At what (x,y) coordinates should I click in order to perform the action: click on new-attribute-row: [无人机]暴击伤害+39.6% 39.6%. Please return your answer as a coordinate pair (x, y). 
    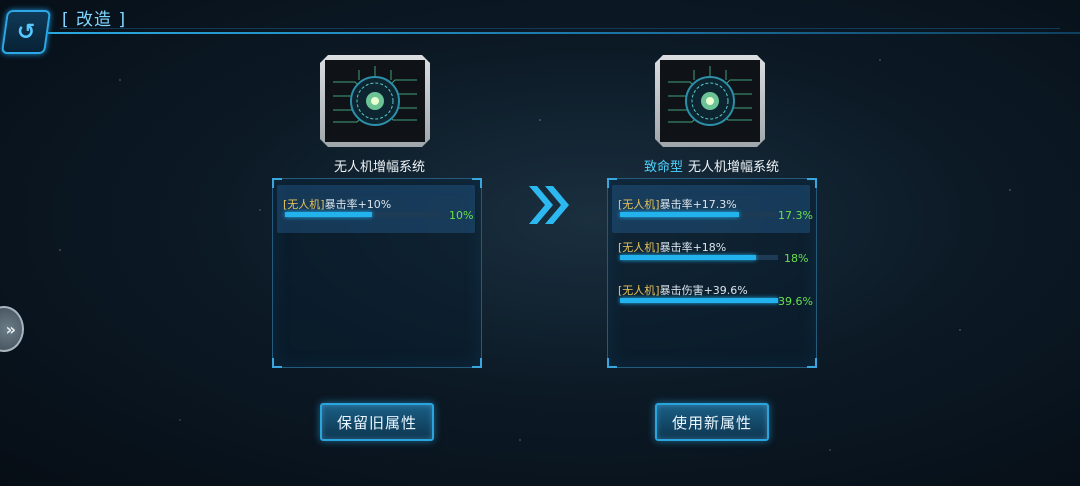
    Looking at the image, I should click on (715, 295).